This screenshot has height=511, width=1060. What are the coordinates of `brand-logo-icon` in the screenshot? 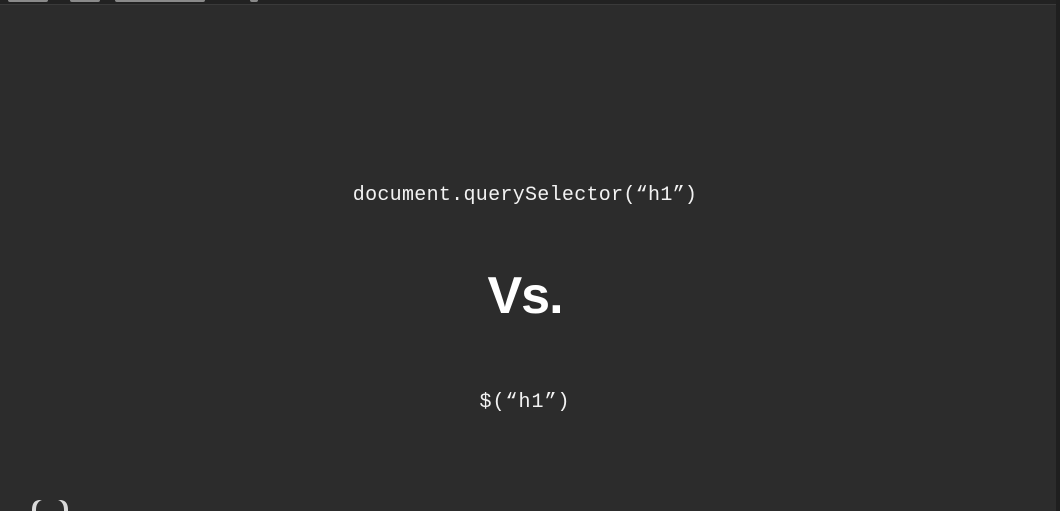 It's located at (50, 505).